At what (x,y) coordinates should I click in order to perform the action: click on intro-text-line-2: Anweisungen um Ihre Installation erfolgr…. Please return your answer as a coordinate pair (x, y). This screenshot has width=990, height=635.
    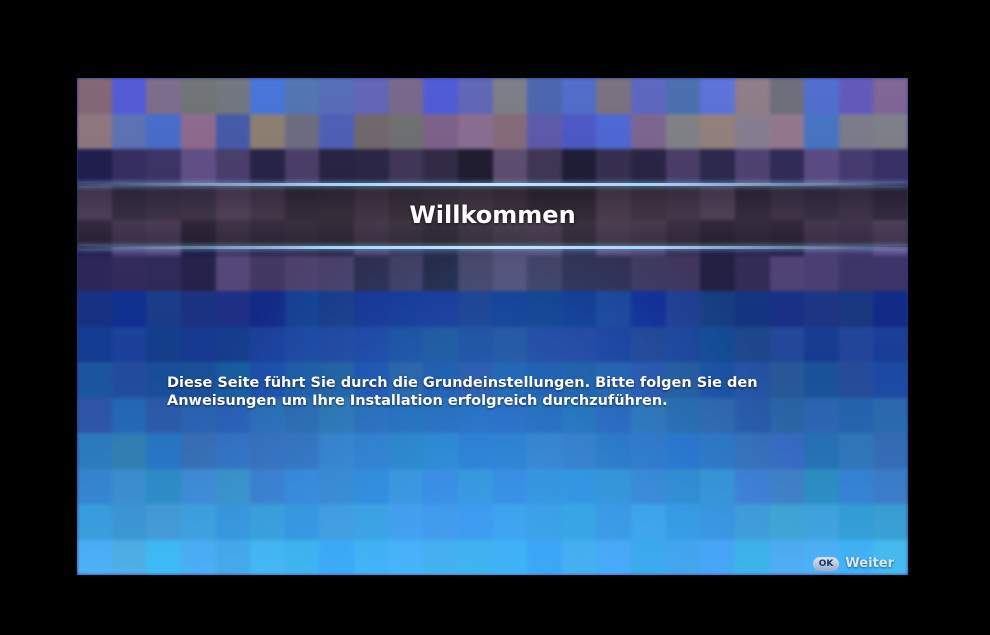
    Looking at the image, I should click on (417, 401).